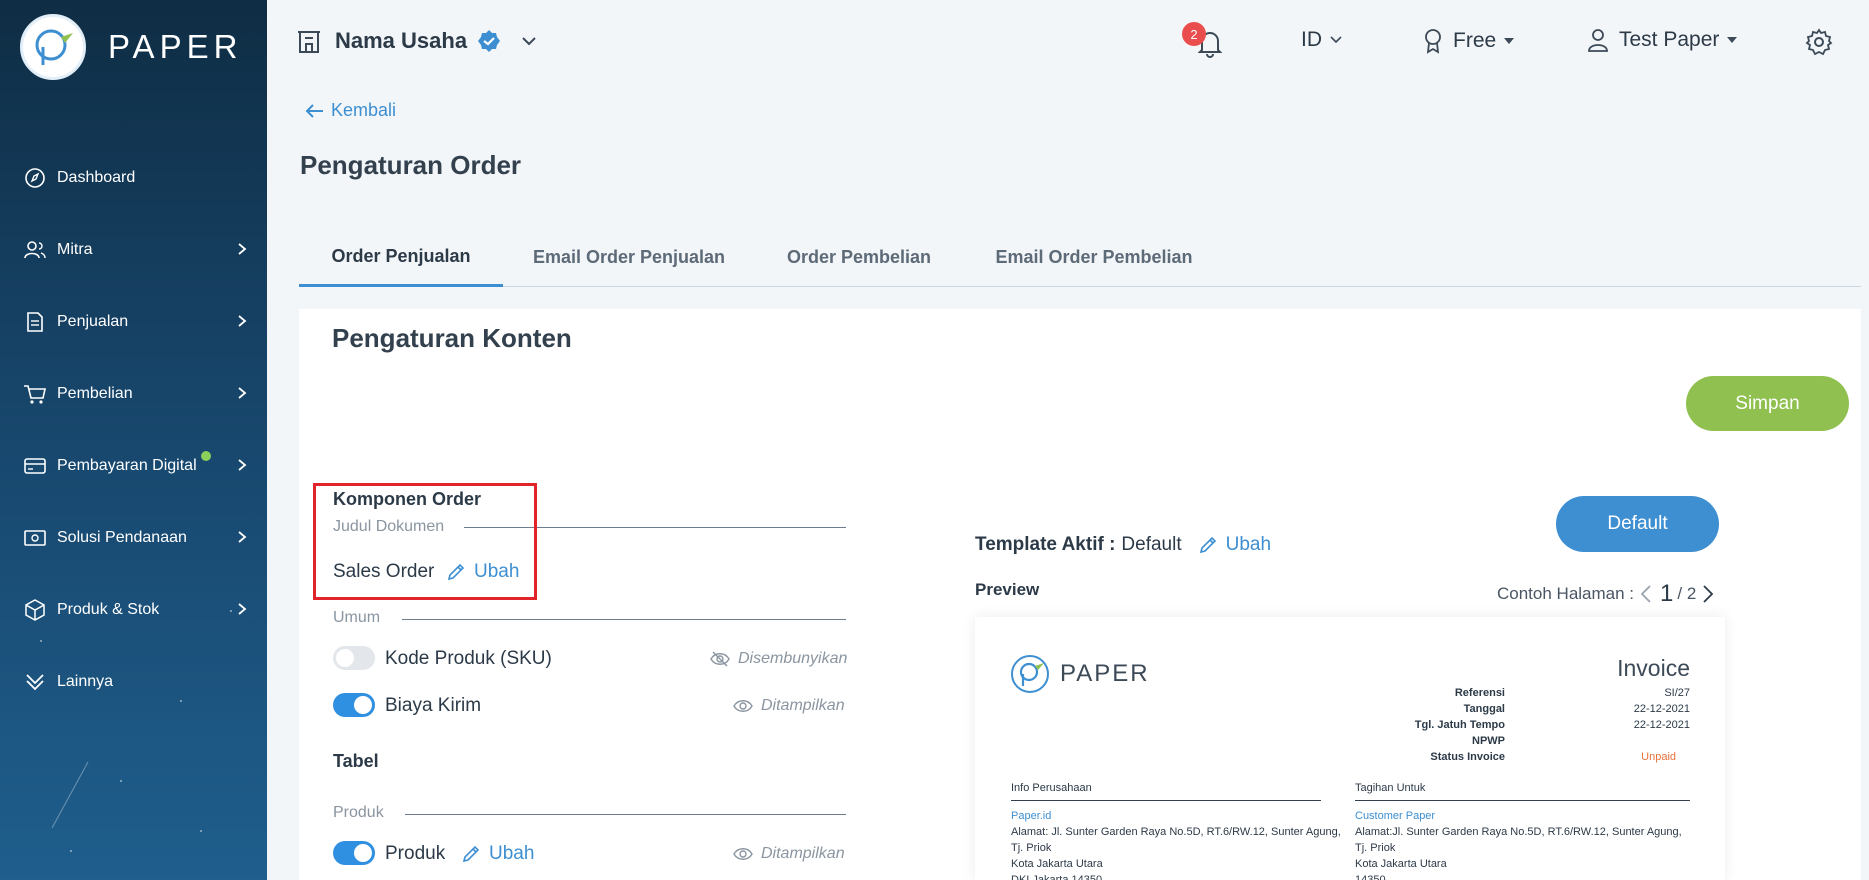 The width and height of the screenshot is (1869, 880). I want to click on save-button: Simpan, so click(1767, 403).